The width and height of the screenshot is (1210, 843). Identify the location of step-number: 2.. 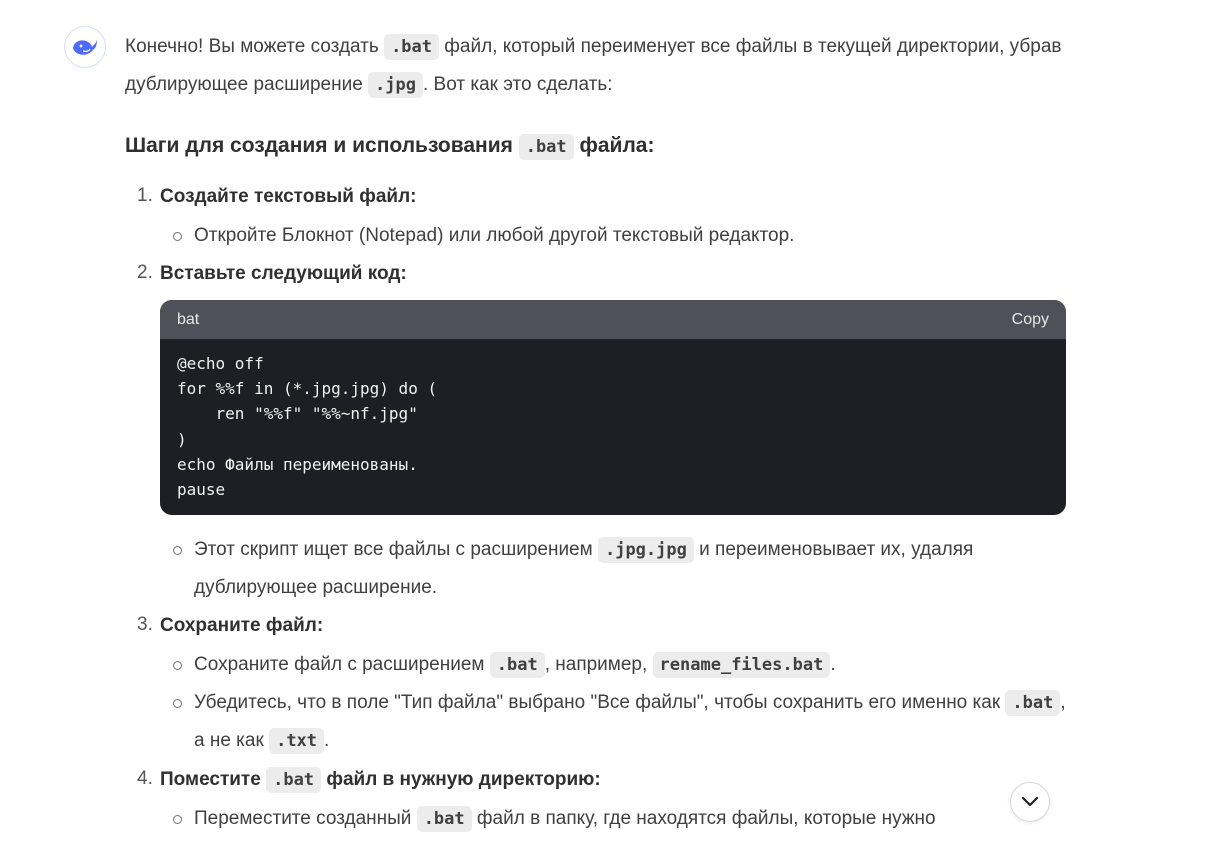
(145, 272).